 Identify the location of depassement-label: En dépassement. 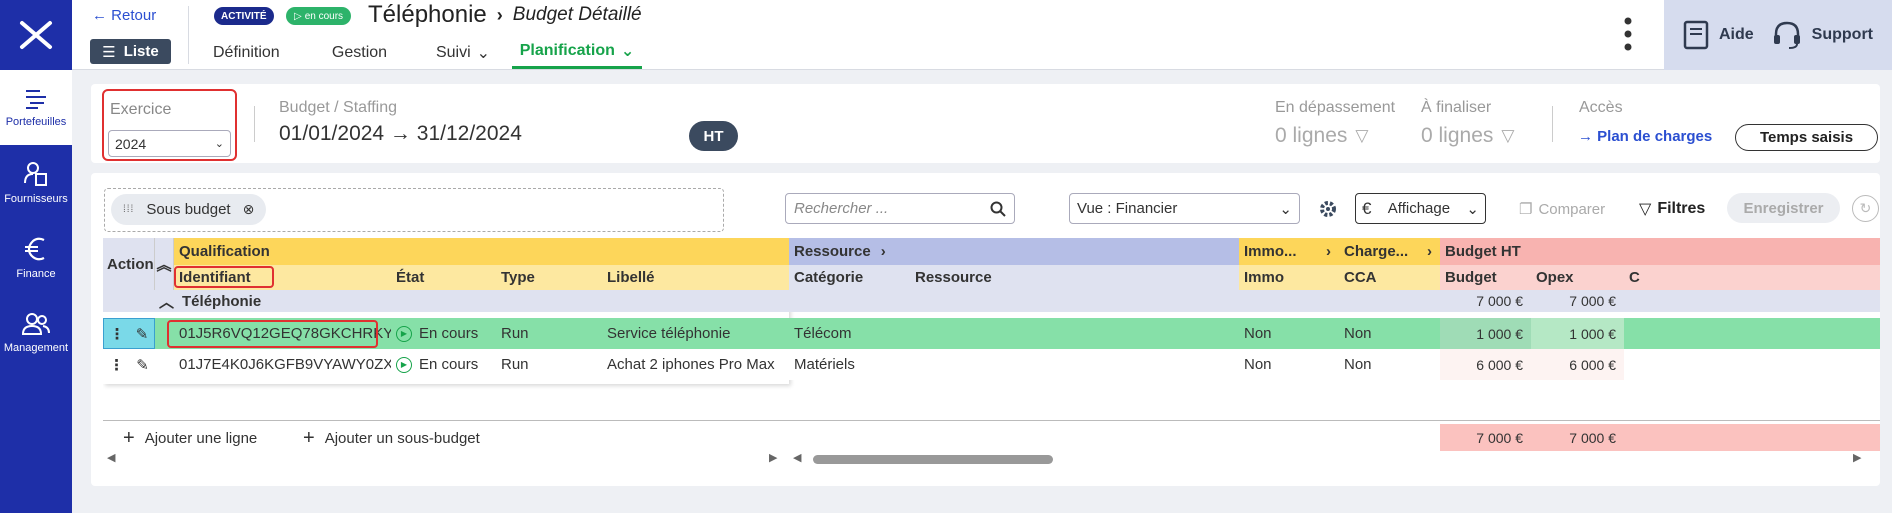
(1335, 107).